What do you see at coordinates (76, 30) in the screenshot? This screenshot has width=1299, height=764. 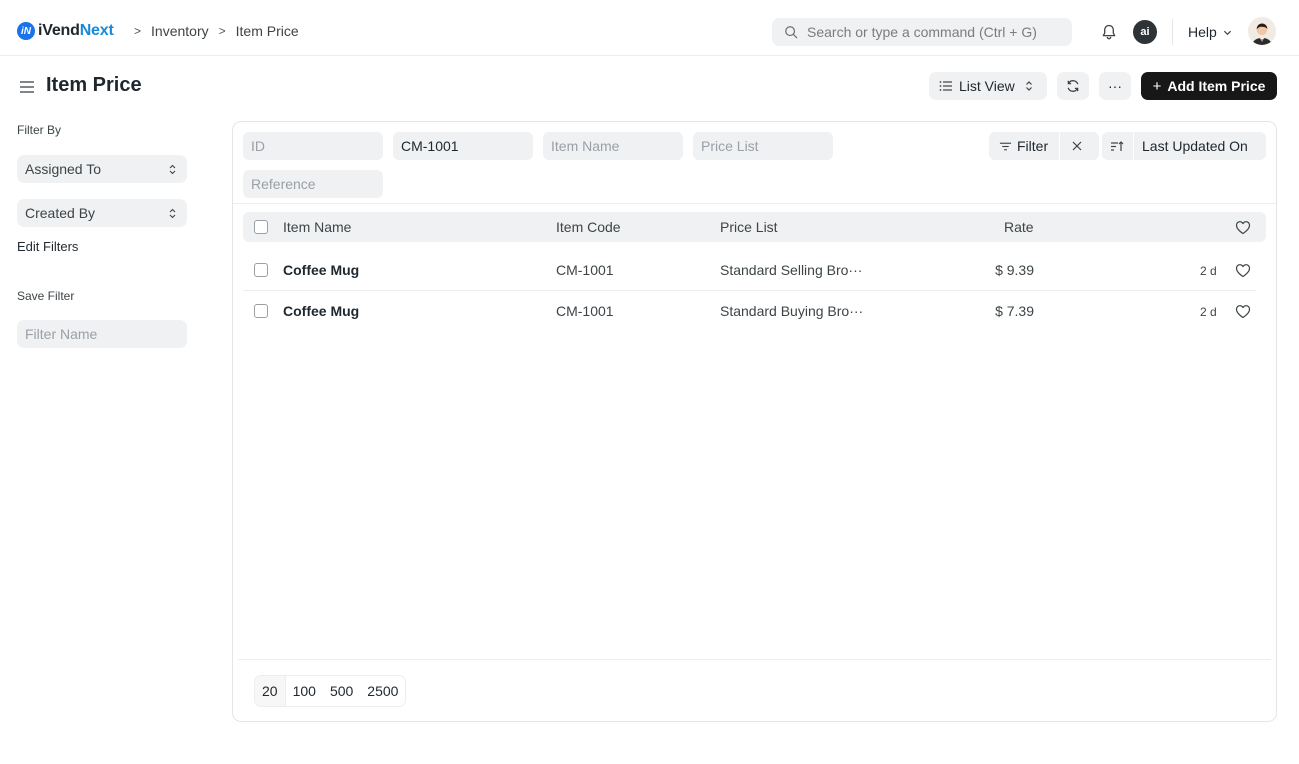 I see `brand-name: iVendNext` at bounding box center [76, 30].